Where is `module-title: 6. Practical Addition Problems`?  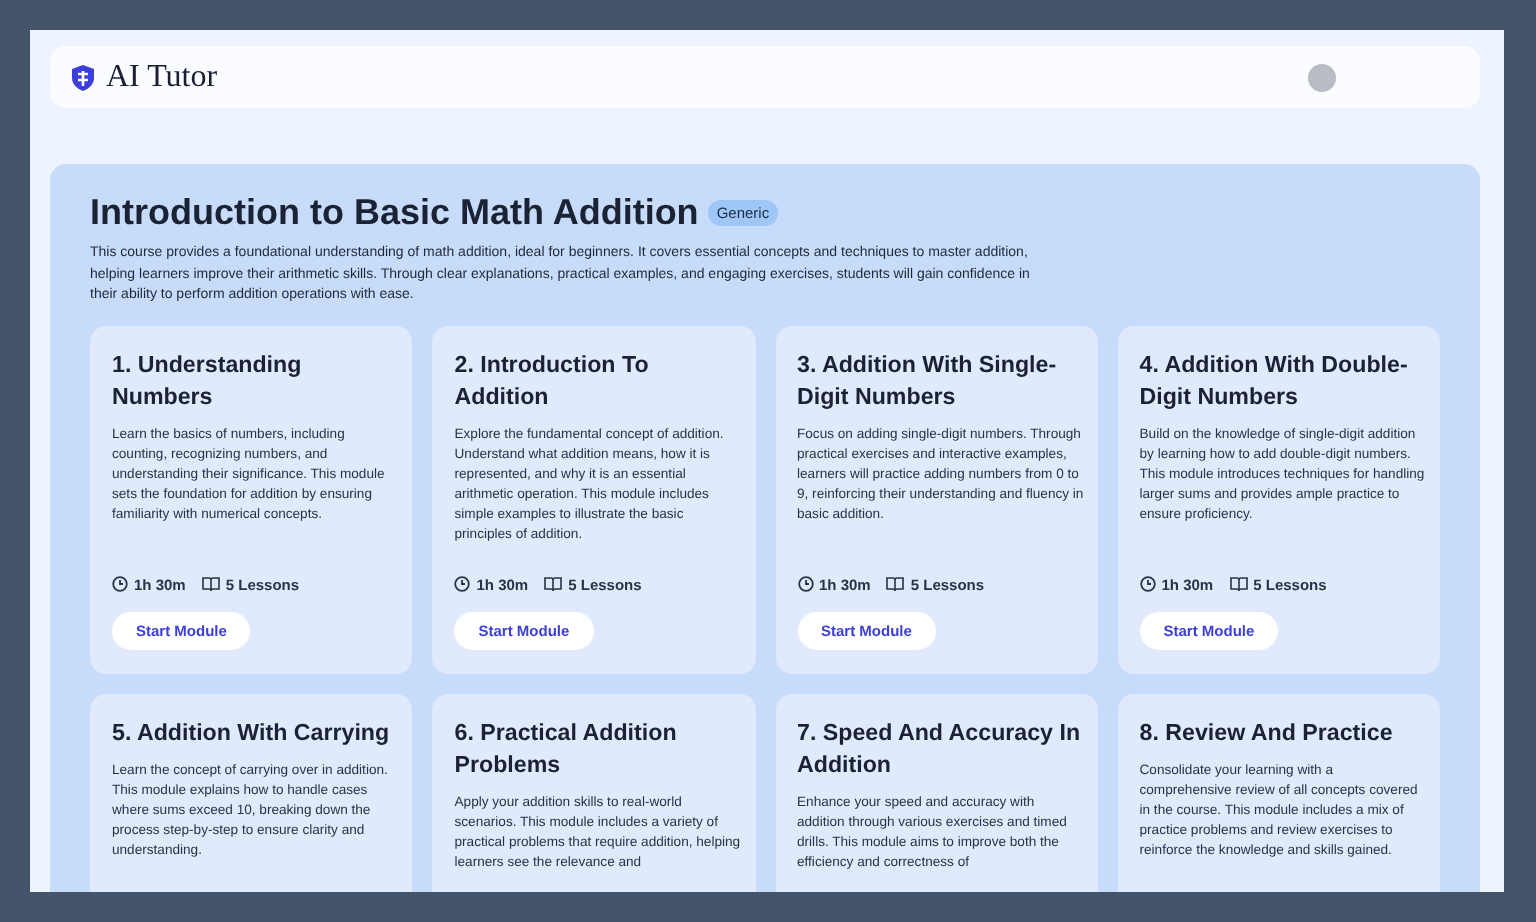 module-title: 6. Practical Addition Problems is located at coordinates (566, 749).